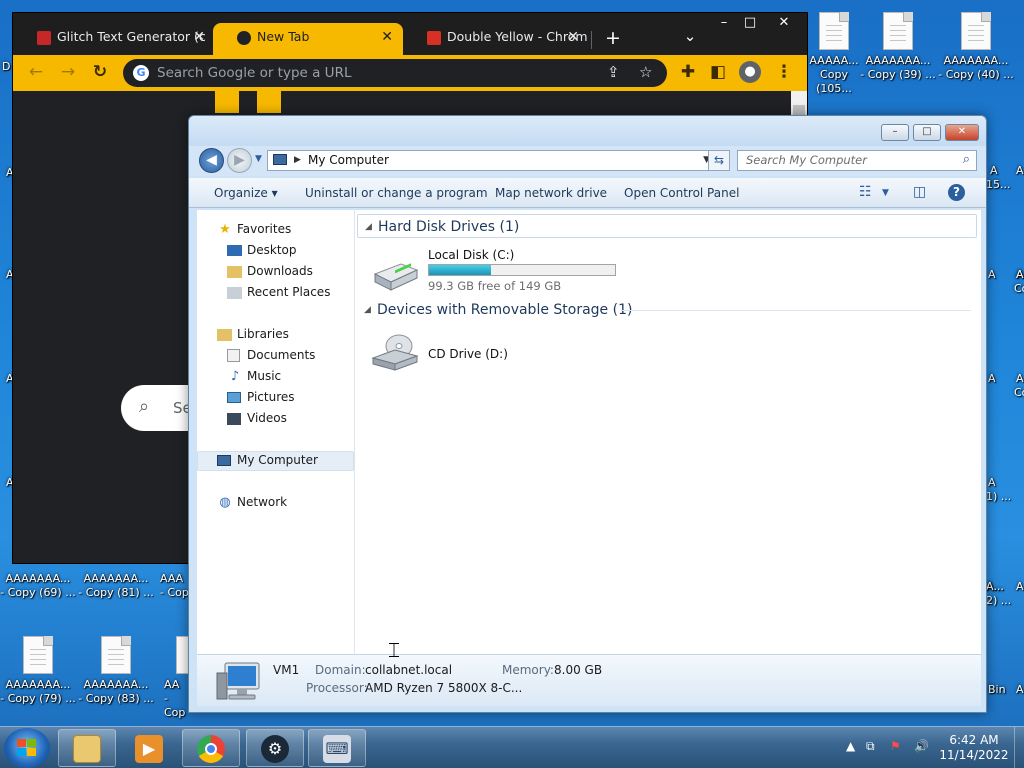 The image size is (1024, 768). Describe the element at coordinates (253, 502) in the screenshot. I see `nav-network: ◍ Network` at that location.